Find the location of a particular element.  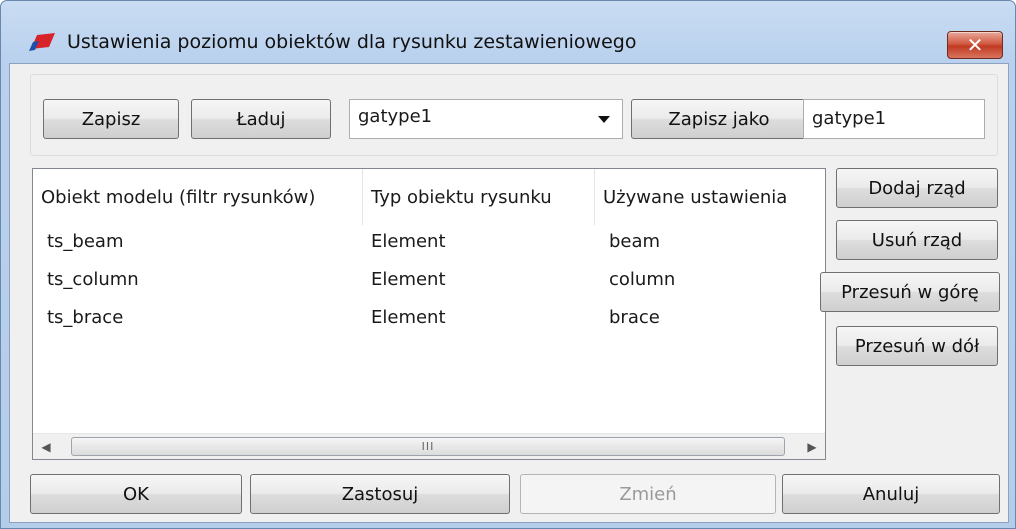

scroll-thumb-grip-icon: III is located at coordinates (428, 446).